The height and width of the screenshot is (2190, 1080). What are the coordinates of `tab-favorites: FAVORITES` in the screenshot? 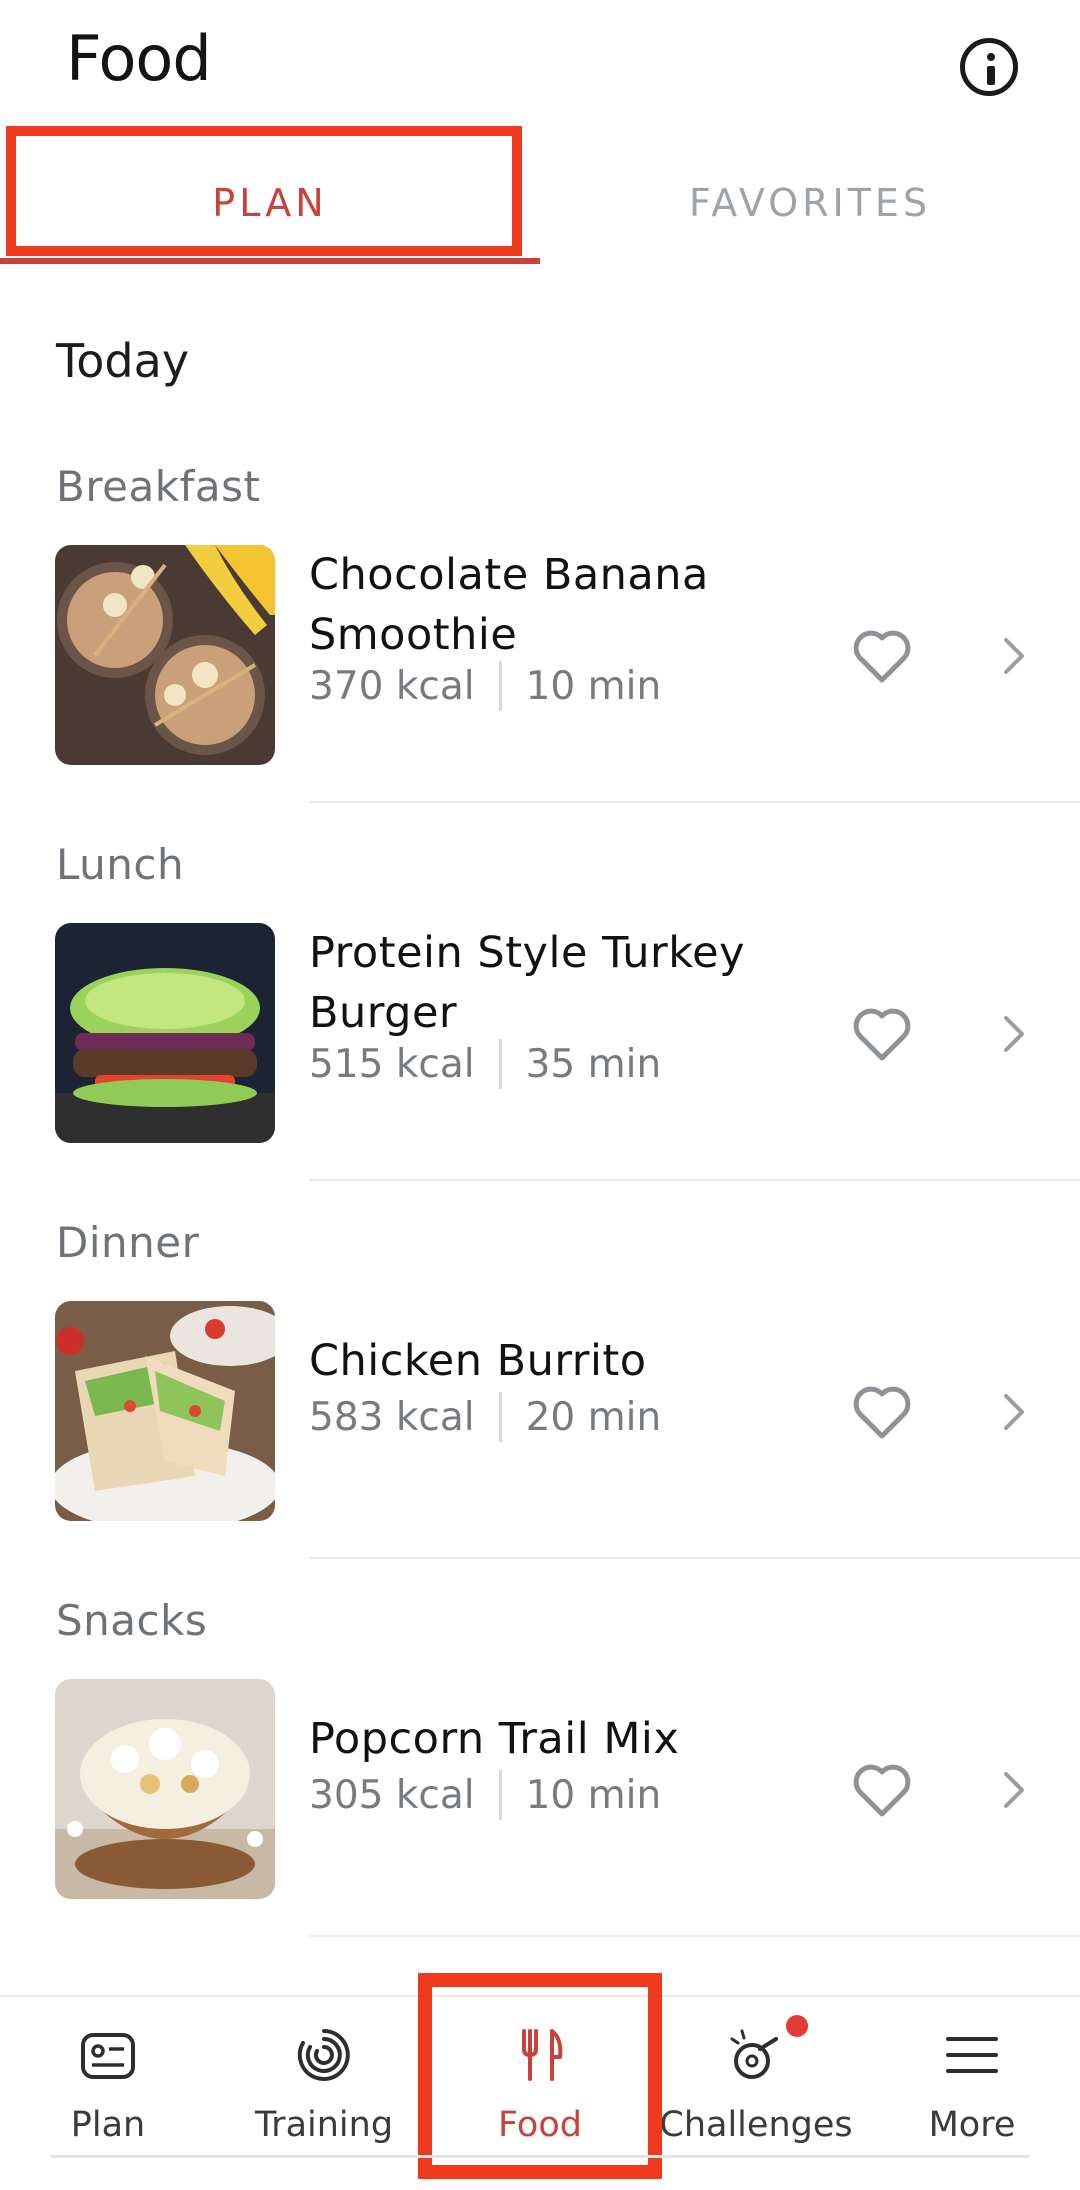 It's located at (810, 202).